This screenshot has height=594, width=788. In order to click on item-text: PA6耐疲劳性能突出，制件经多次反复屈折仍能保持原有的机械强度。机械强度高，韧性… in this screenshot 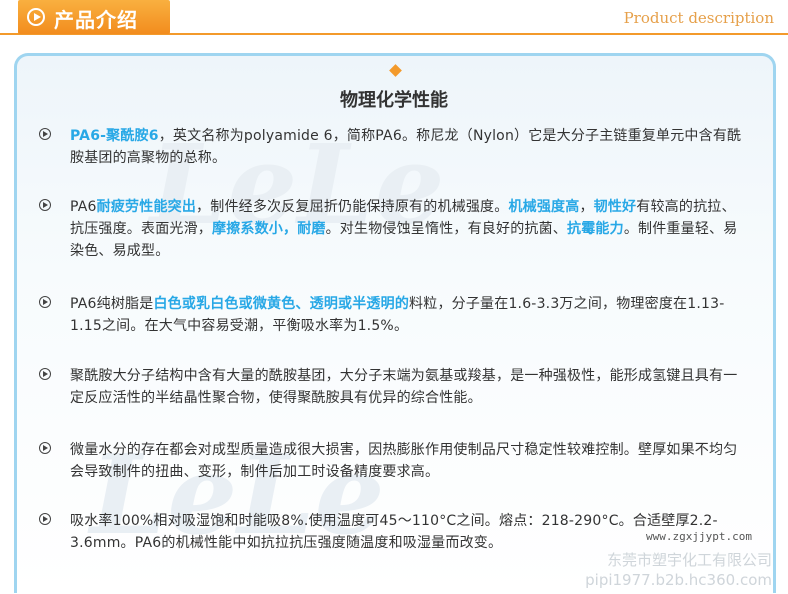, I will do `click(407, 229)`.